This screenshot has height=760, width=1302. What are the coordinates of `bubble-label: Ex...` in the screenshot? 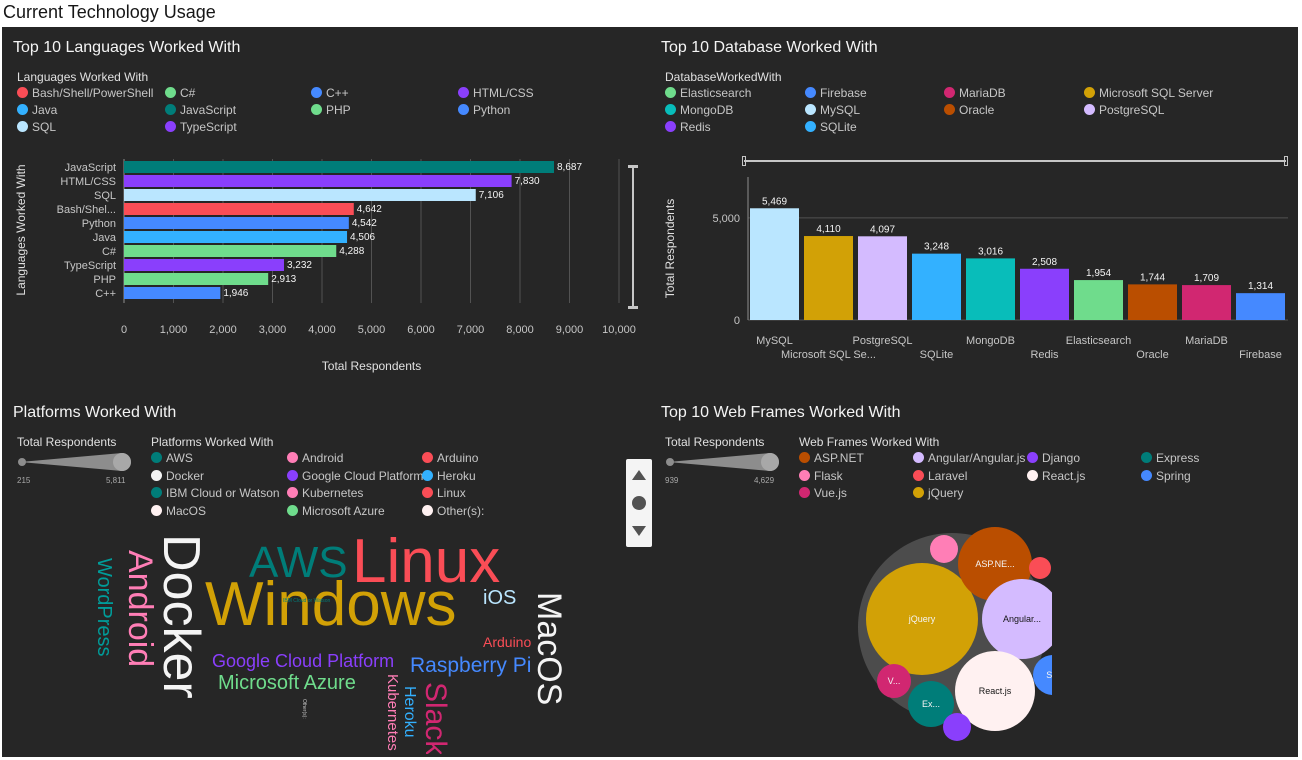 It's located at (931, 704).